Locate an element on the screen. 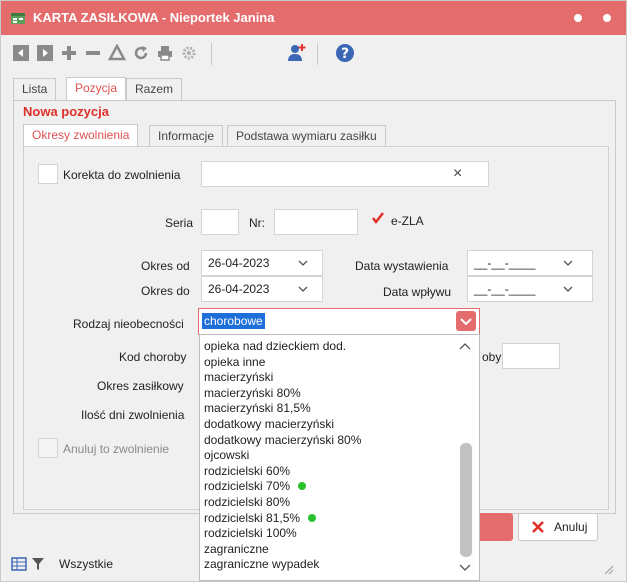  list-item: rodzicielski 80% is located at coordinates (247, 502).